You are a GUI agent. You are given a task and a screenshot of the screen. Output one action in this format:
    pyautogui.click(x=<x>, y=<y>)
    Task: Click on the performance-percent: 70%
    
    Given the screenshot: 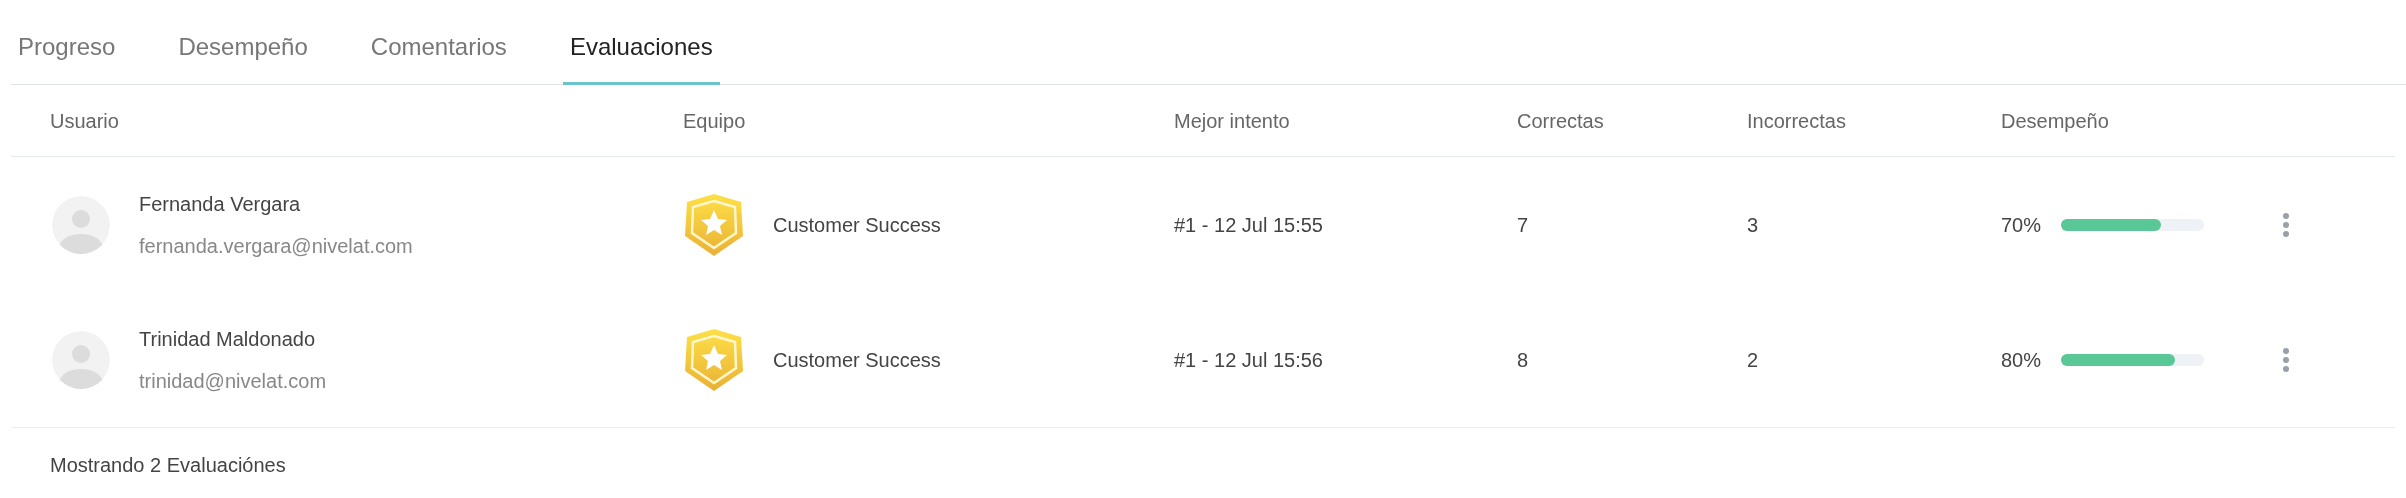 What is the action you would take?
    pyautogui.click(x=2022, y=225)
    